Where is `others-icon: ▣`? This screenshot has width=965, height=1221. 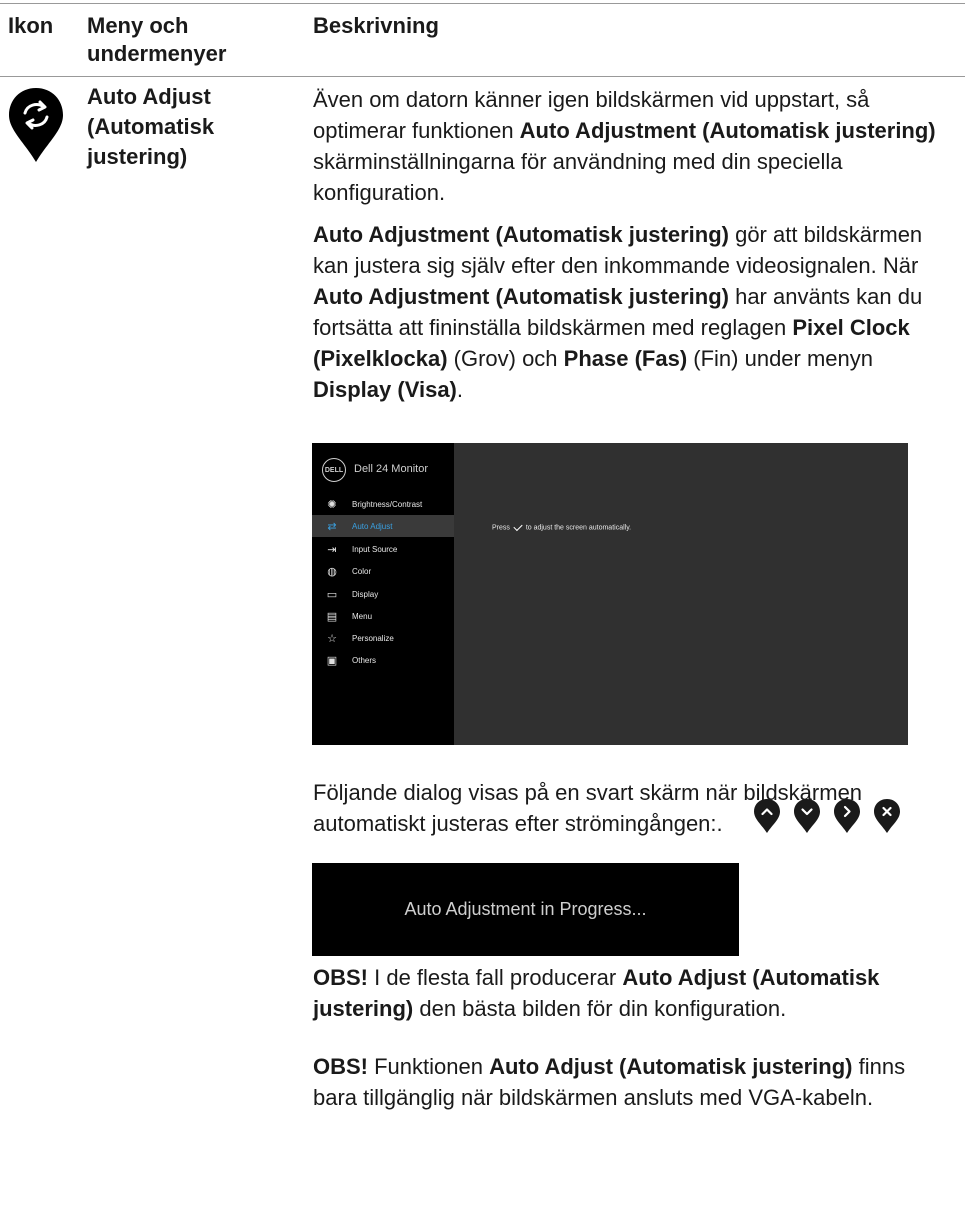
others-icon: ▣ is located at coordinates (332, 660).